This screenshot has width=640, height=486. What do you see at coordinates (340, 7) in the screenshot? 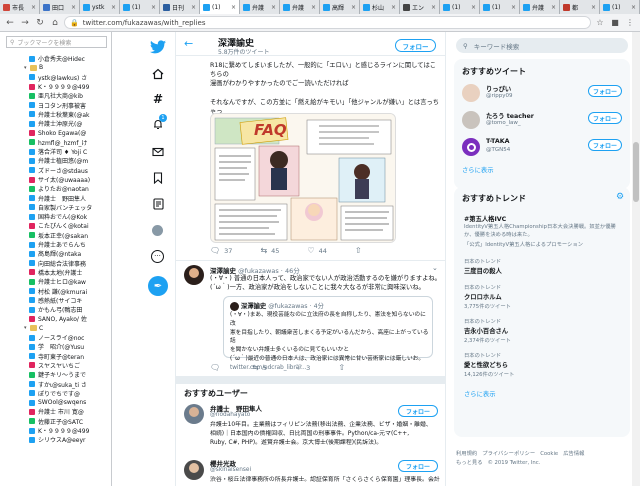
I see `browser-tab: 高輝 ×` at bounding box center [340, 7].